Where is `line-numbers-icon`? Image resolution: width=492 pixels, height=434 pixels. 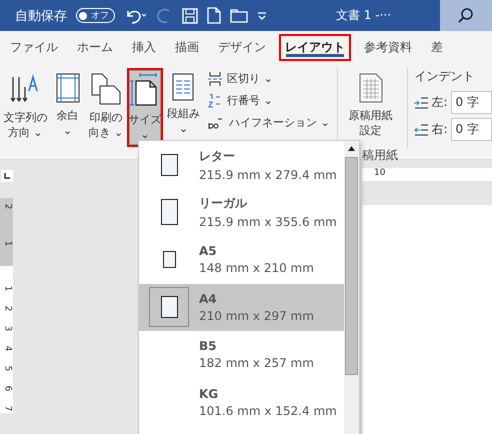
line-numbers-icon is located at coordinates (215, 101).